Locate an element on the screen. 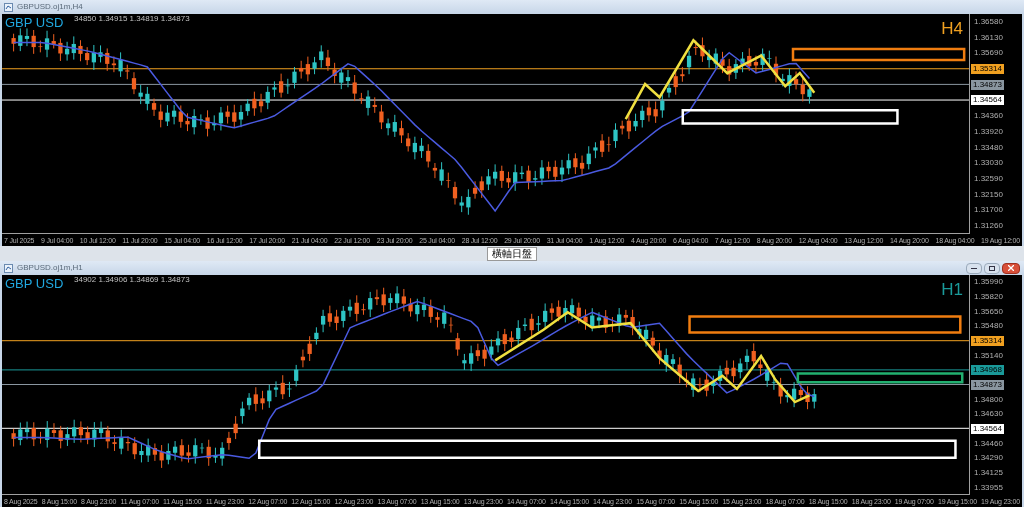 Image resolution: width=1024 pixels, height=507 pixels. price-axis-label: 1.32590 is located at coordinates (988, 179).